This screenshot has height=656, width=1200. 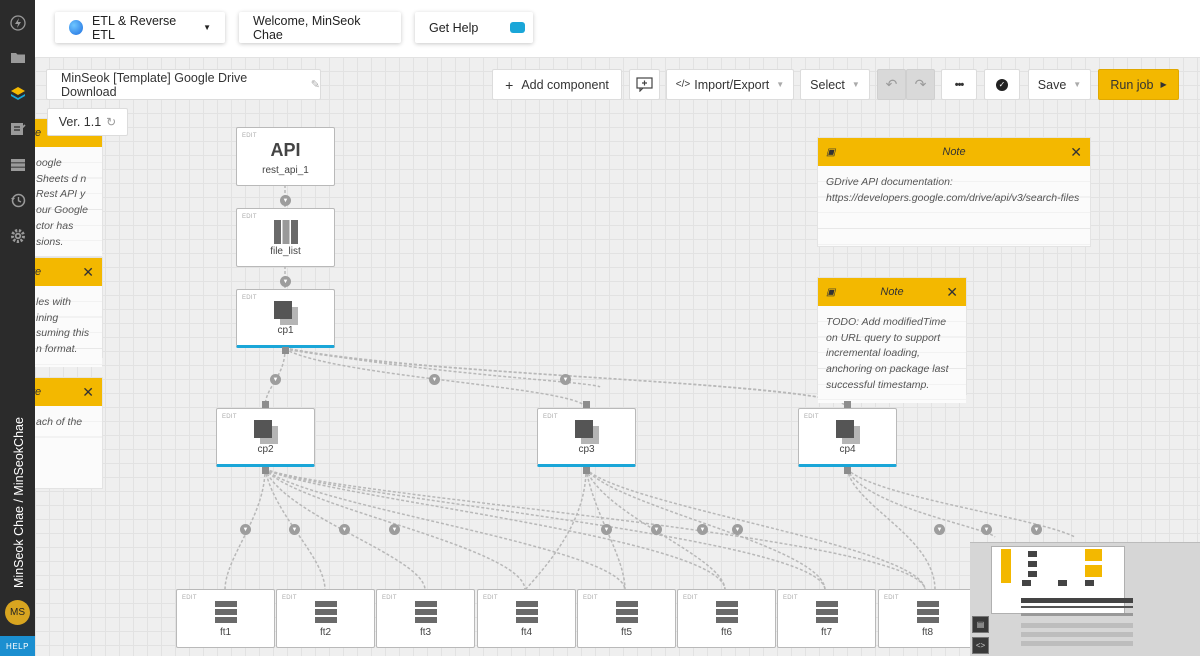 I want to click on more-icon: •••, so click(x=959, y=84).